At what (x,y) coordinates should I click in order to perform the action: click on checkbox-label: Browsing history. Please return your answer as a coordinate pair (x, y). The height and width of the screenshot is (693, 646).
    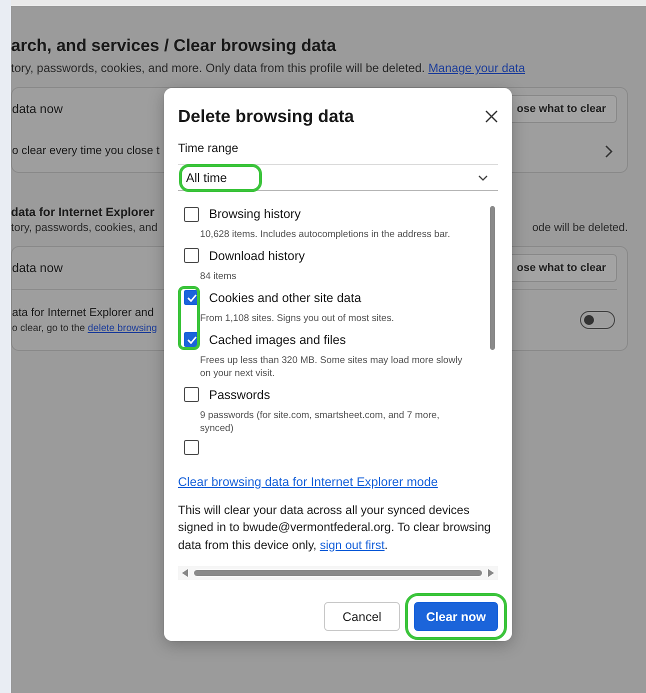
    Looking at the image, I should click on (255, 214).